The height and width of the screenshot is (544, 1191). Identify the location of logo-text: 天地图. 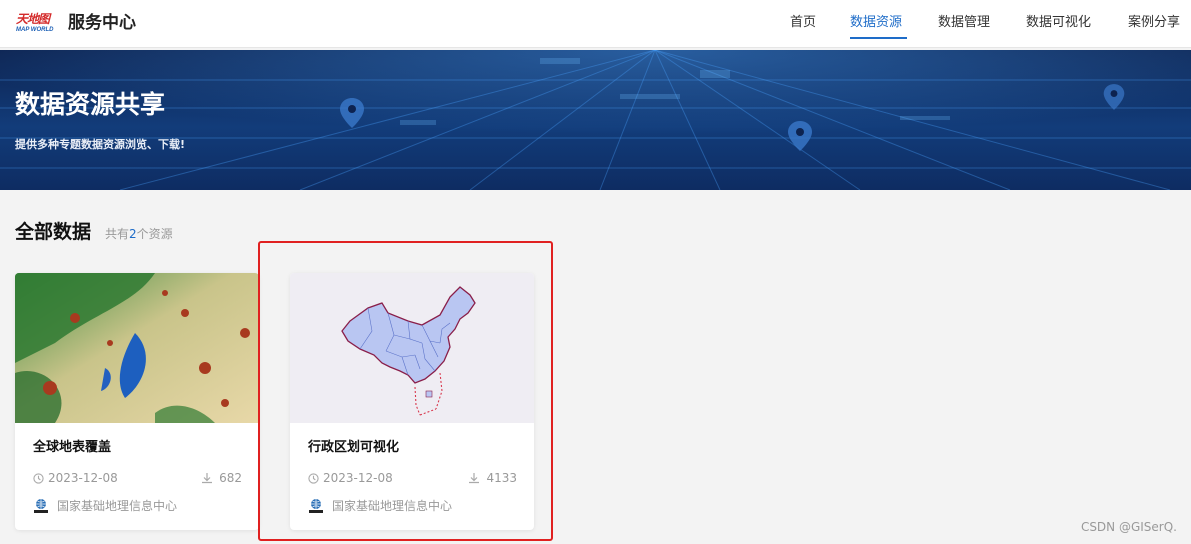
(33, 19).